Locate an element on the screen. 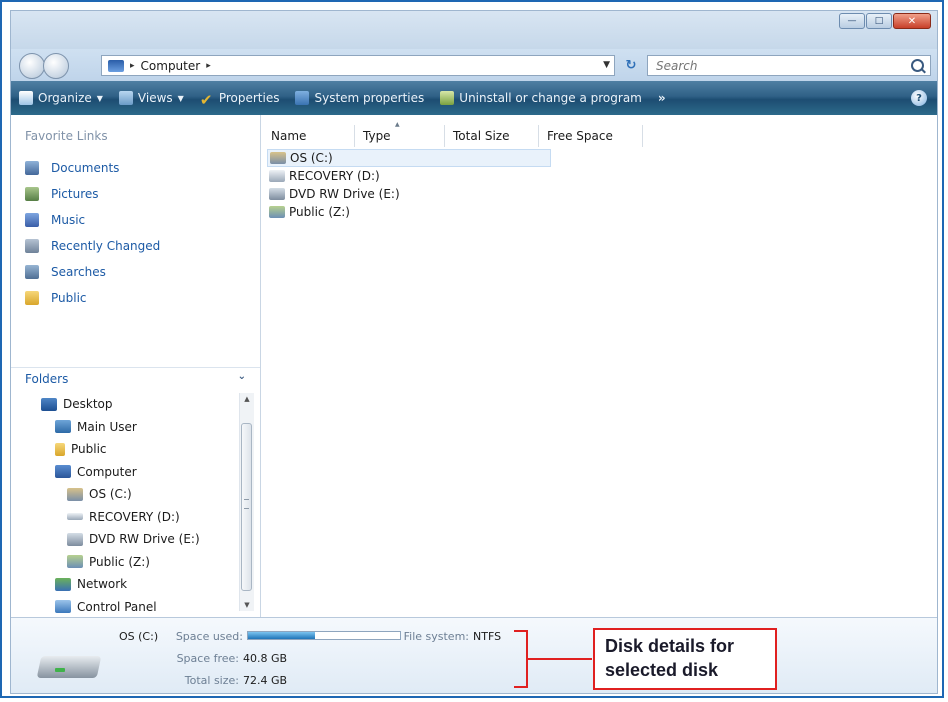 The height and width of the screenshot is (702, 948). tree-item-network: Network is located at coordinates (126, 584).